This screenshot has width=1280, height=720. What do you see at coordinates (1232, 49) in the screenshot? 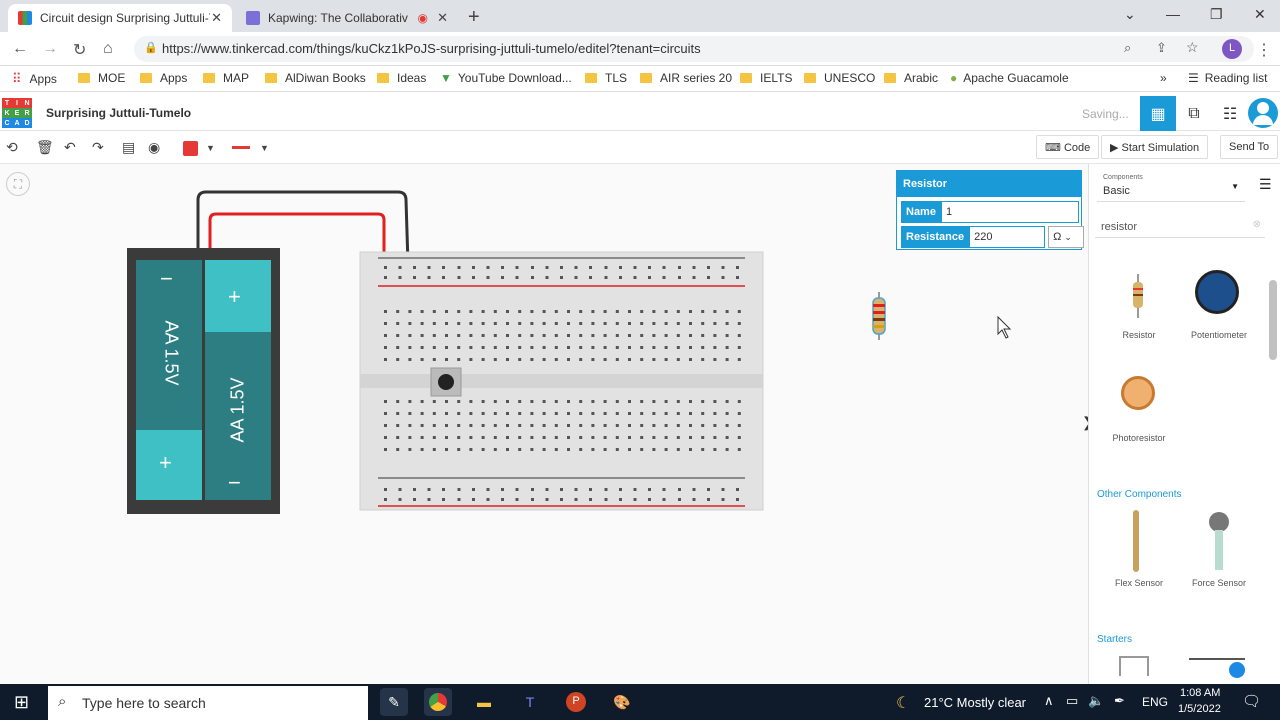
I see `profile-avatar: L` at bounding box center [1232, 49].